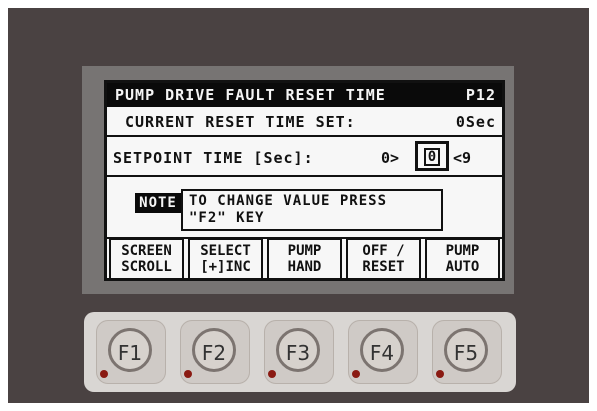 The image size is (597, 411). I want to click on softkey-label: AUTO, so click(462, 267).